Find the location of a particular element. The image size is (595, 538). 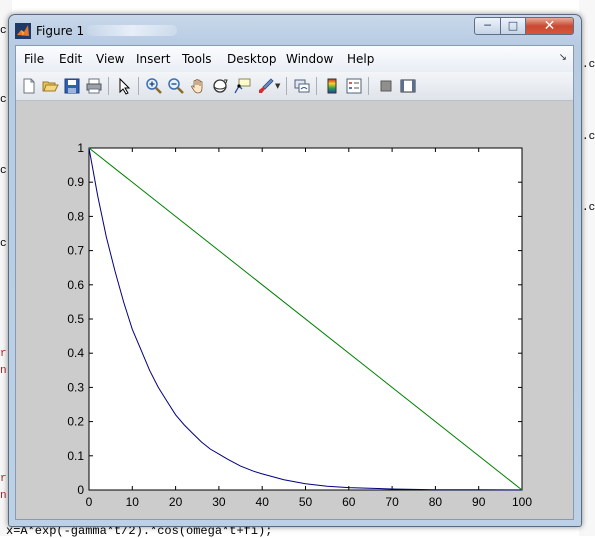

figure-toolbar: ▼ is located at coordinates (294, 86).